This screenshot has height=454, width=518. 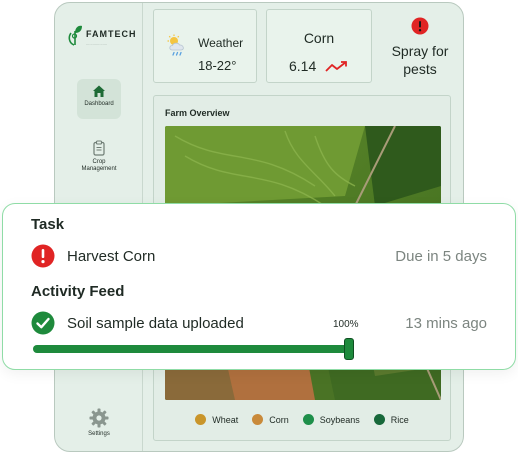 What do you see at coordinates (99, 166) in the screenshot?
I see `sidebar-item-label: Crop Management` at bounding box center [99, 166].